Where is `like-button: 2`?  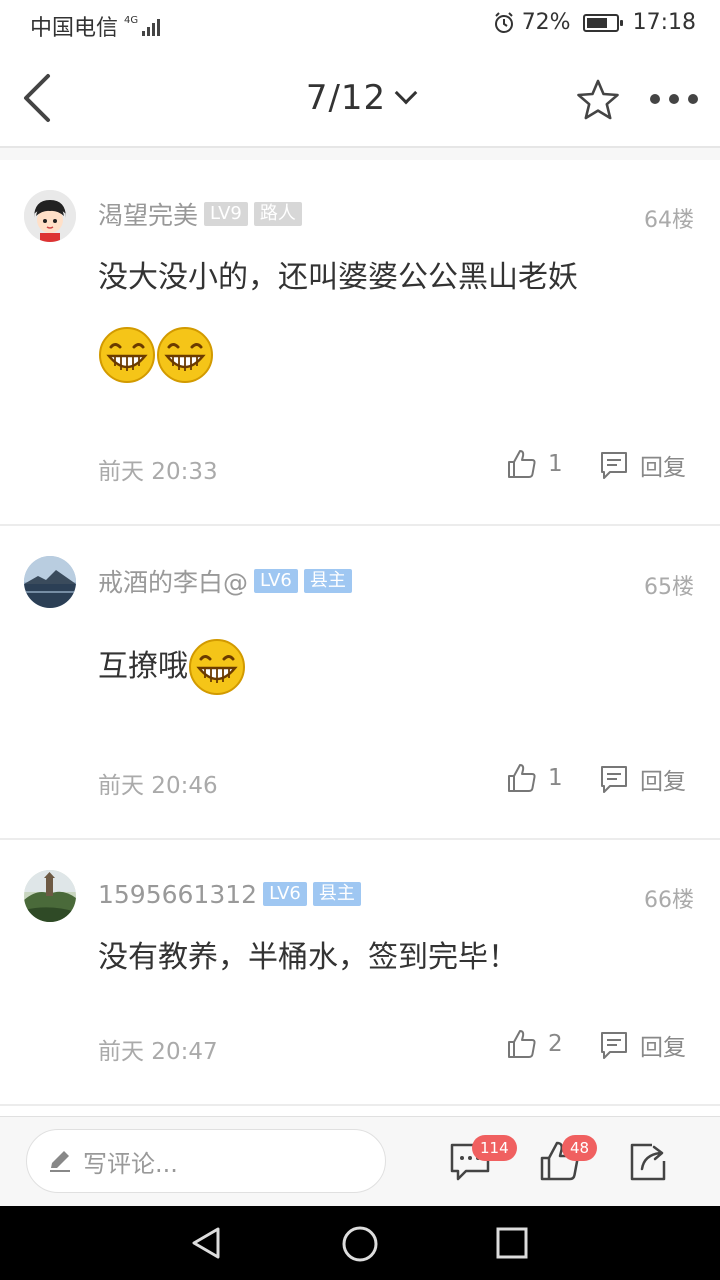 like-button: 2 is located at coordinates (534, 1044).